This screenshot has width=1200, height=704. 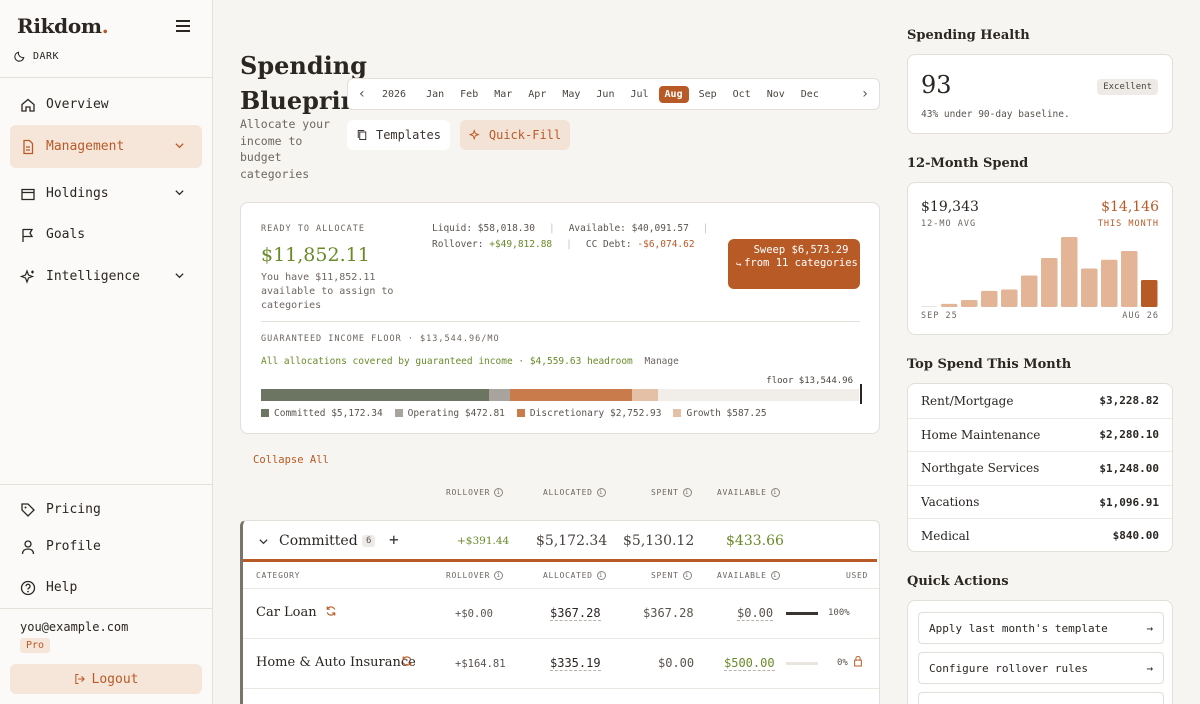 I want to click on stack-segment-committed, so click(x=375, y=395).